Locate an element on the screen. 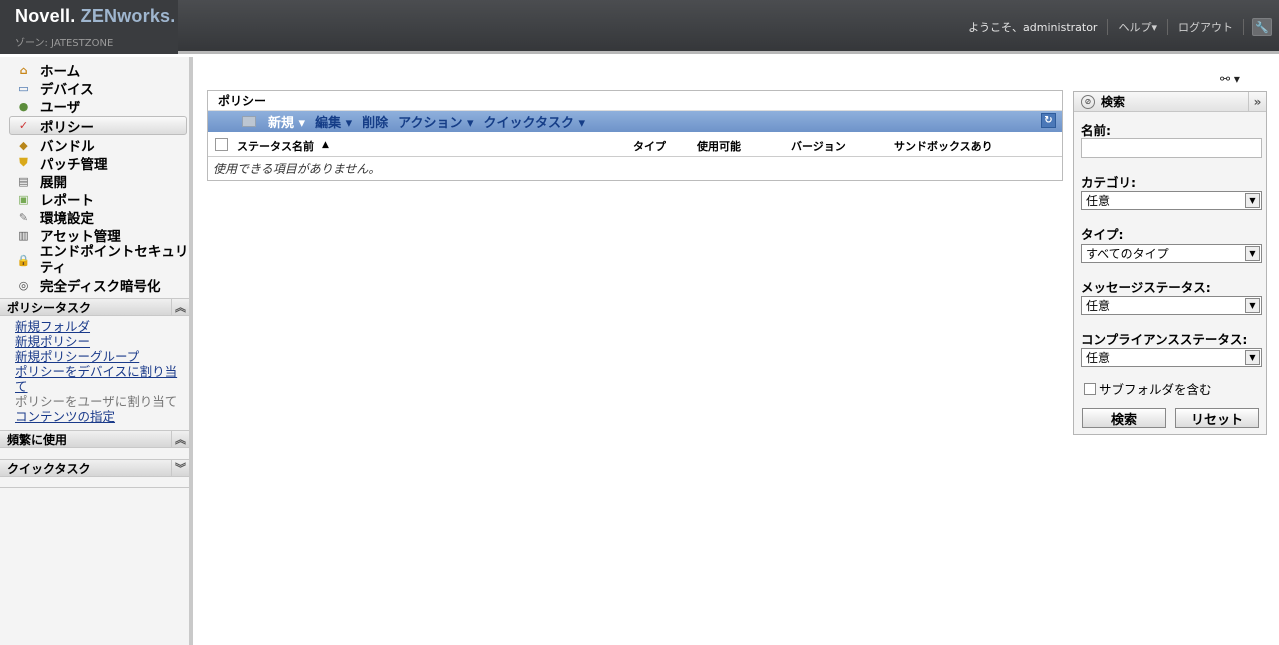 Image resolution: width=1279 pixels, height=645 pixels. policy-toolbar: 新規 ▾ 編集 ▾ 削除 アクション ▾ クイックタスク ▾ ↻ is located at coordinates (635, 121).